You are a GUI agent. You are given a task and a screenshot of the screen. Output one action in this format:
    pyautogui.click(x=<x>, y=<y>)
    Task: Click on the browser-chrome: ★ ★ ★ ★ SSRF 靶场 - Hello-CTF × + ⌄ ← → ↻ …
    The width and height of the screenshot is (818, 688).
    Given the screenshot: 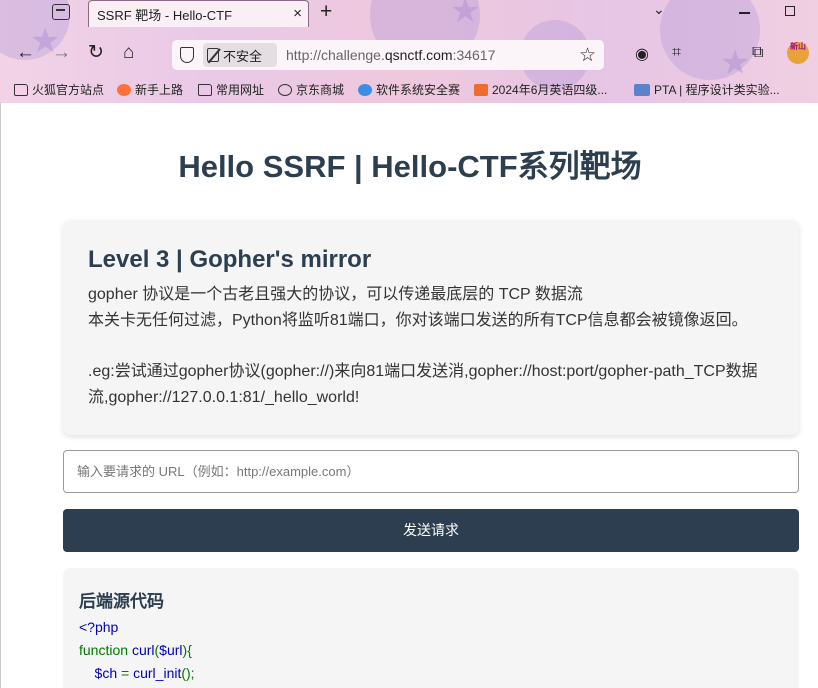 What is the action you would take?
    pyautogui.click(x=409, y=51)
    